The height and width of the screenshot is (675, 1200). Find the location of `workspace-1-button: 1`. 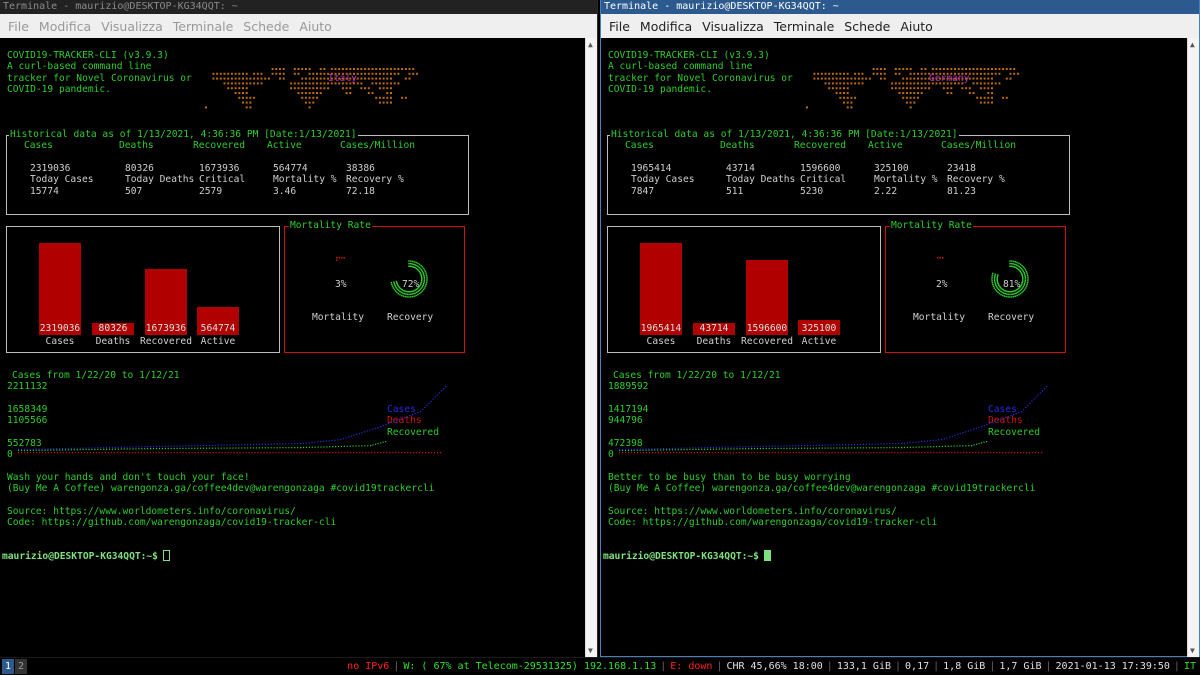

workspace-1-button: 1 is located at coordinates (8, 666).